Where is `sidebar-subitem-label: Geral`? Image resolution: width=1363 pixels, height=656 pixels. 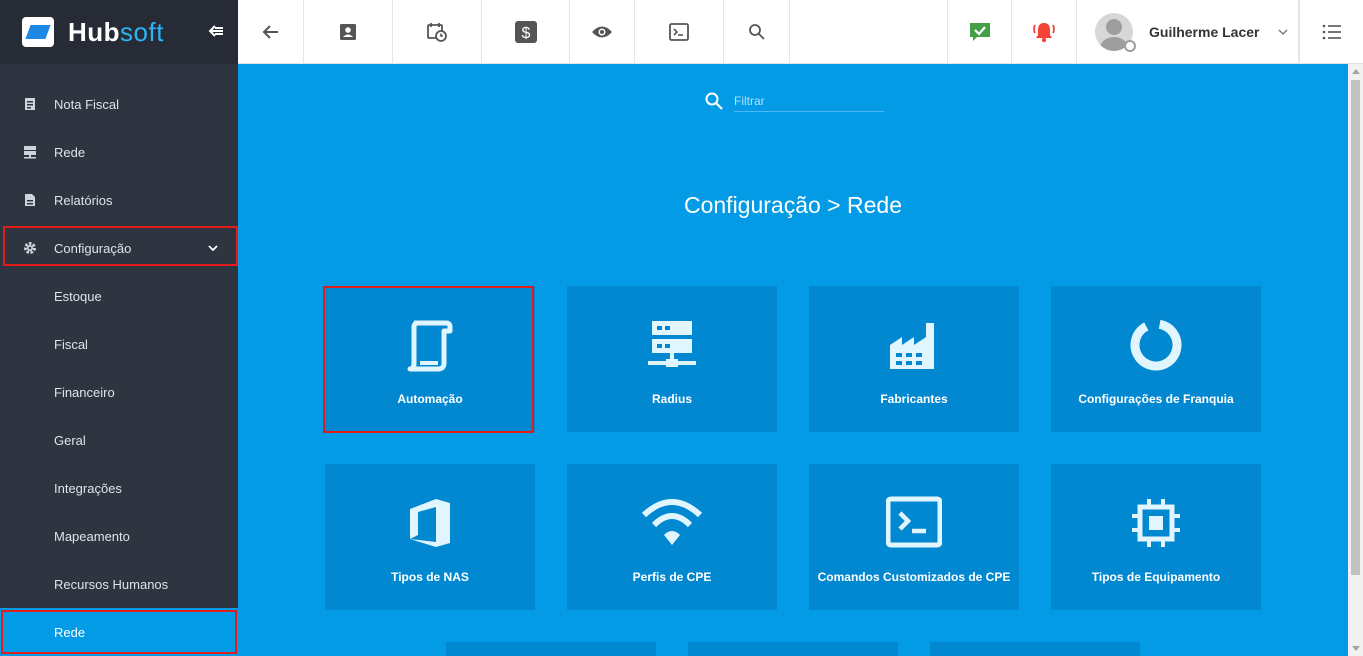
sidebar-subitem-label: Geral is located at coordinates (70, 440).